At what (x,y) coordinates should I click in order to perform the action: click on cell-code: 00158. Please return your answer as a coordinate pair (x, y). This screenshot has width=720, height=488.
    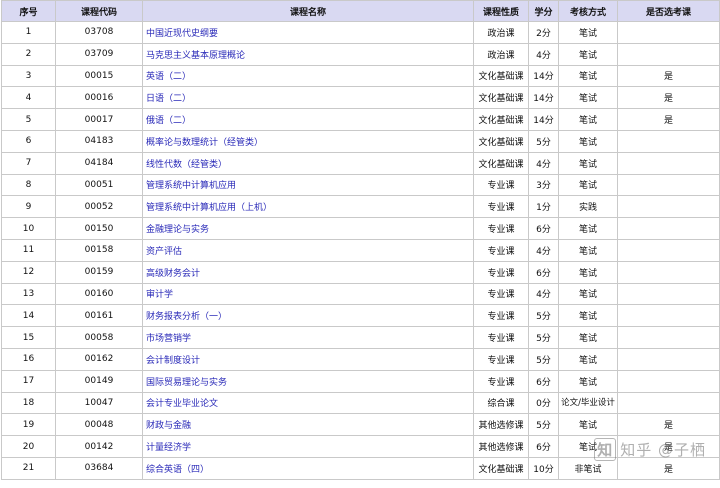
    Looking at the image, I should click on (99, 250).